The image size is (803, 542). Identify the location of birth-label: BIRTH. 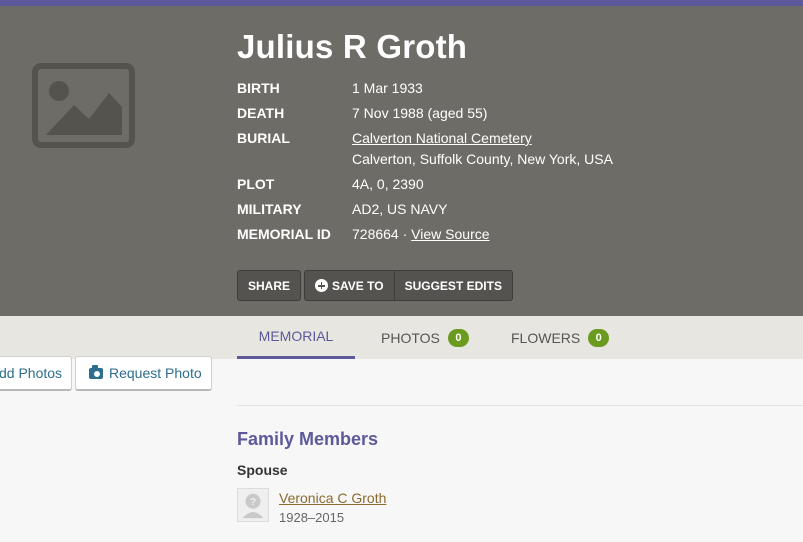
(258, 88).